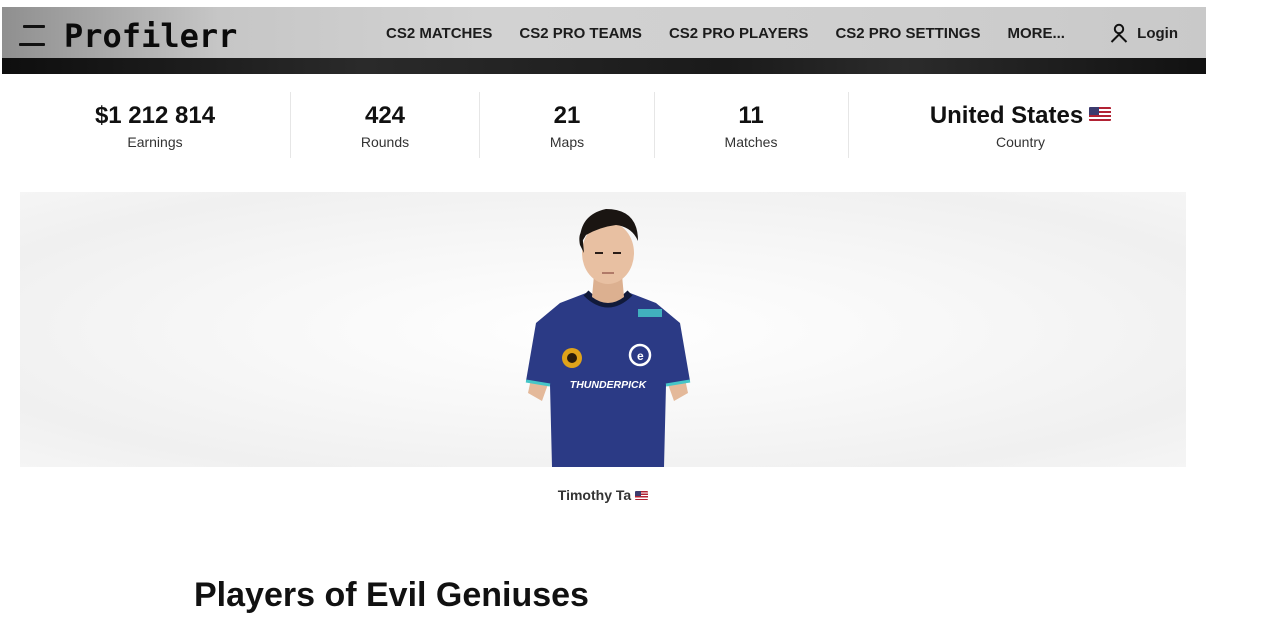 Image resolution: width=1274 pixels, height=628 pixels. I want to click on login-label: Login, so click(1157, 33).